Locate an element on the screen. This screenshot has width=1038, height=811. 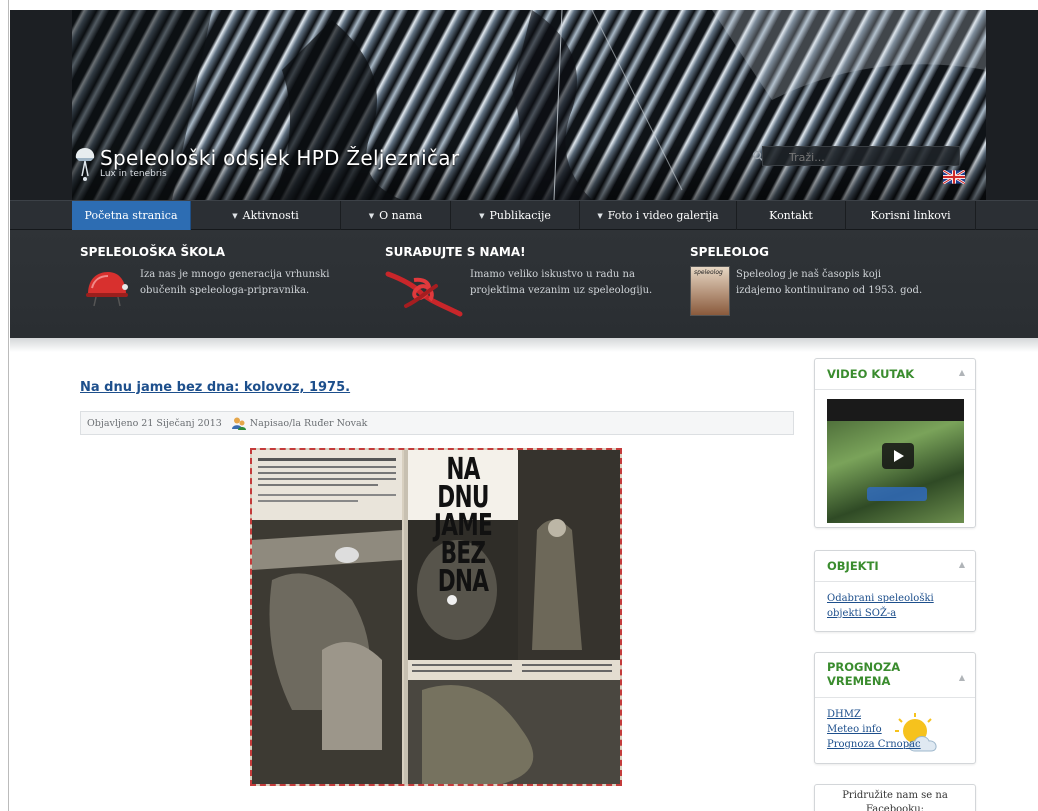
nav-item-label: Početna stranica is located at coordinates (131, 215).